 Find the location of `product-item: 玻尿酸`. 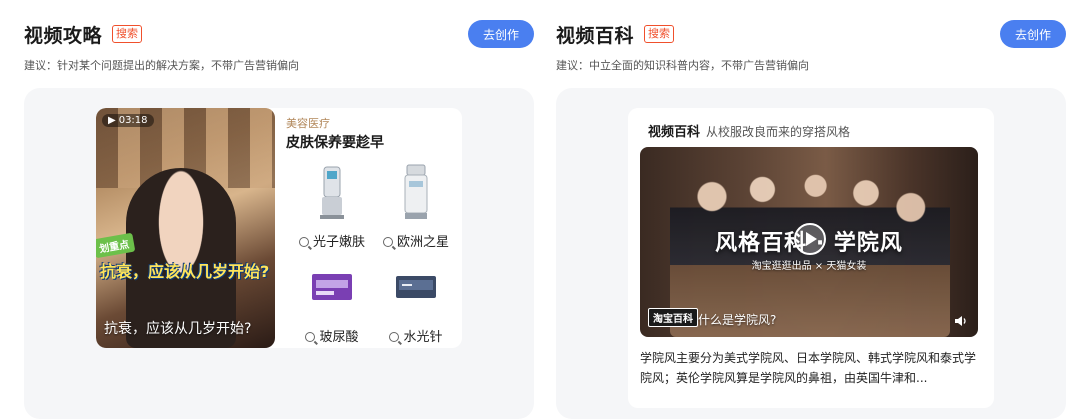

product-item: 玻尿酸 is located at coordinates (332, 303).